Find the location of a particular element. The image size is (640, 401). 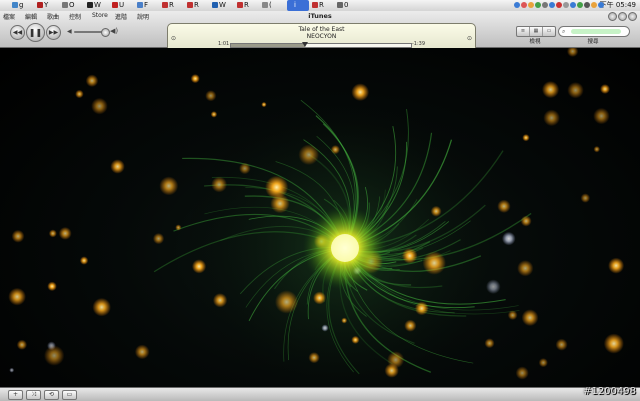

song-title: Tale of the East is located at coordinates (321, 29).